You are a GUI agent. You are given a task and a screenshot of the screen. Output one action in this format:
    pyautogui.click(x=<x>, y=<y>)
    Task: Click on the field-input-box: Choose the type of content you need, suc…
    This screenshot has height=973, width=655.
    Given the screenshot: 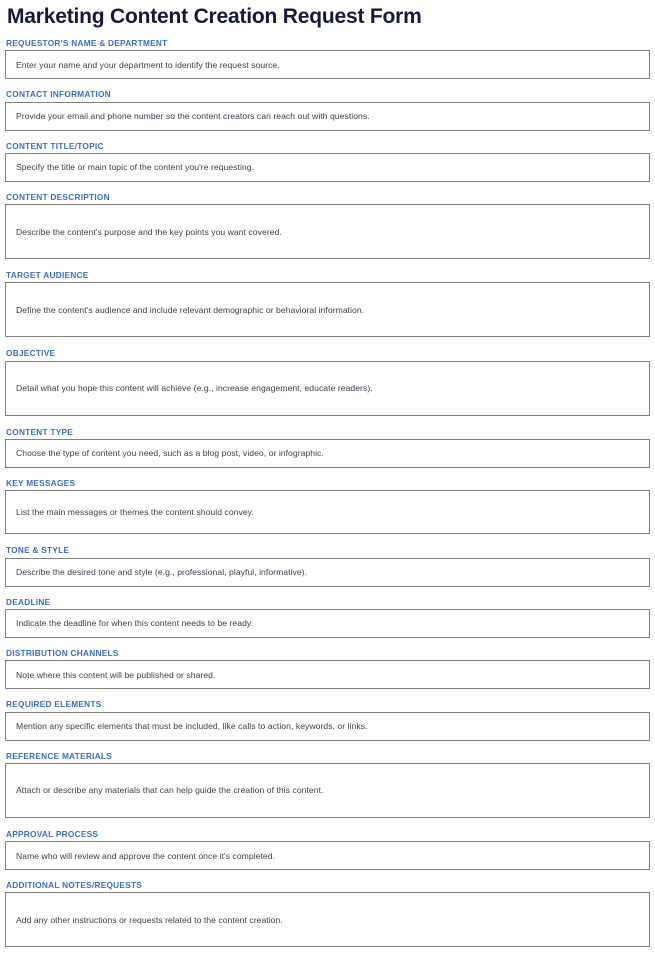 What is the action you would take?
    pyautogui.click(x=327, y=454)
    